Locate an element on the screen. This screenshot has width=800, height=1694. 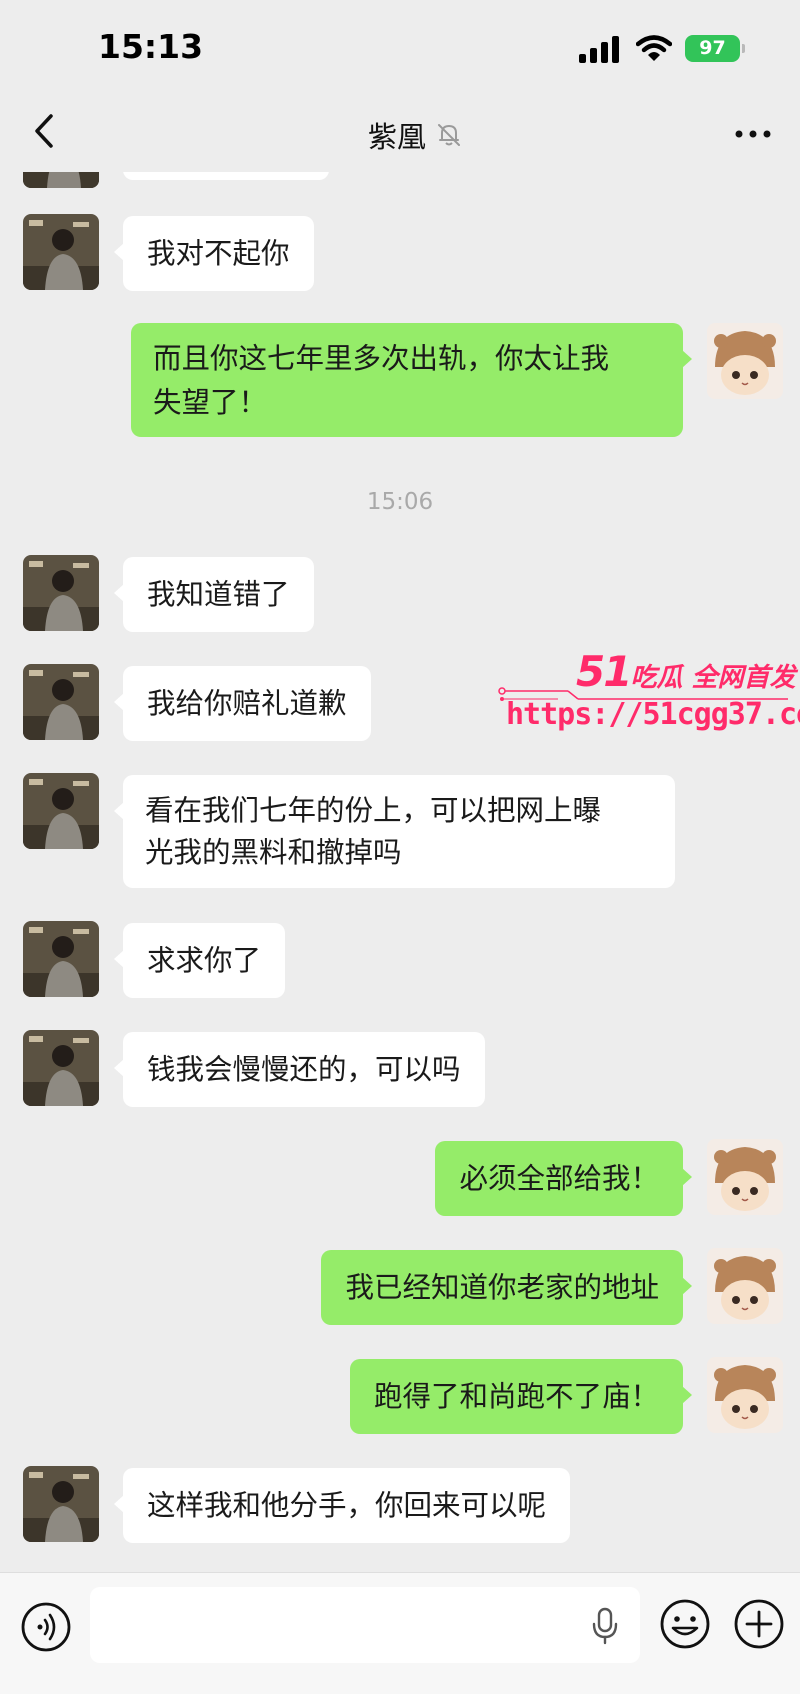
message-bubble: 而且你这七年里多次出轨，你太让我 失望了！ is located at coordinates (411, 380).